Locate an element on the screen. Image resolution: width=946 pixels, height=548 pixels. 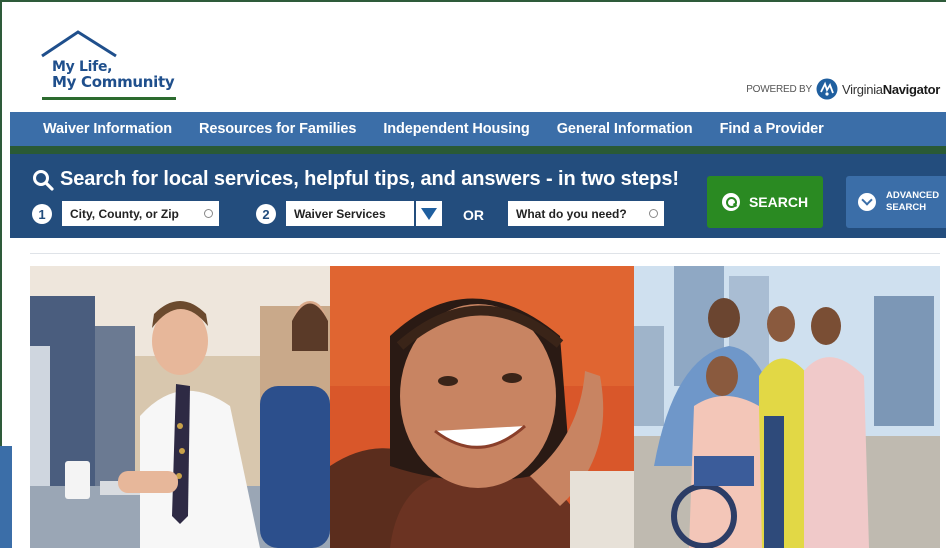
step-1-badge: 1 is located at coordinates (42, 214).